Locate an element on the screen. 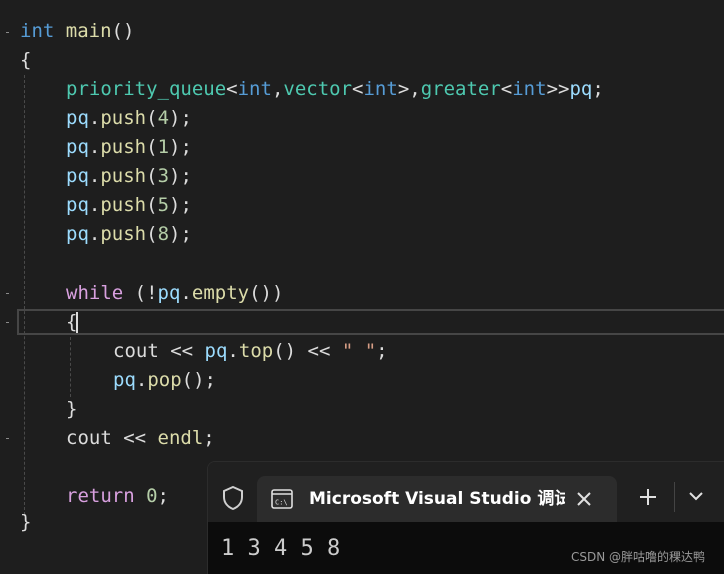  console-icon: C:\ is located at coordinates (282, 499).